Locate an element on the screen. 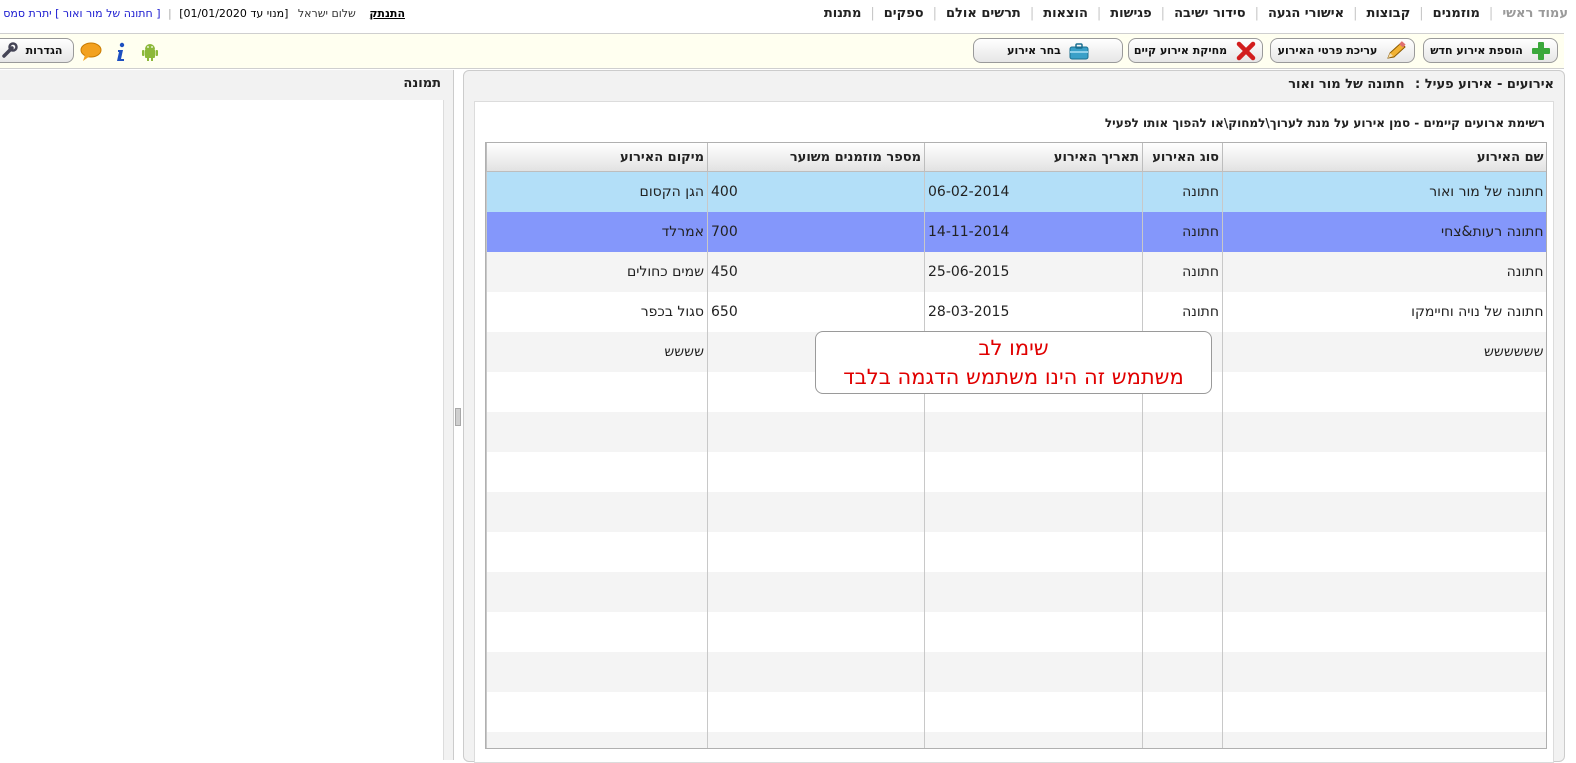 This screenshot has height=763, width=1576. event-location-cell: אמרלד is located at coordinates (597, 232).